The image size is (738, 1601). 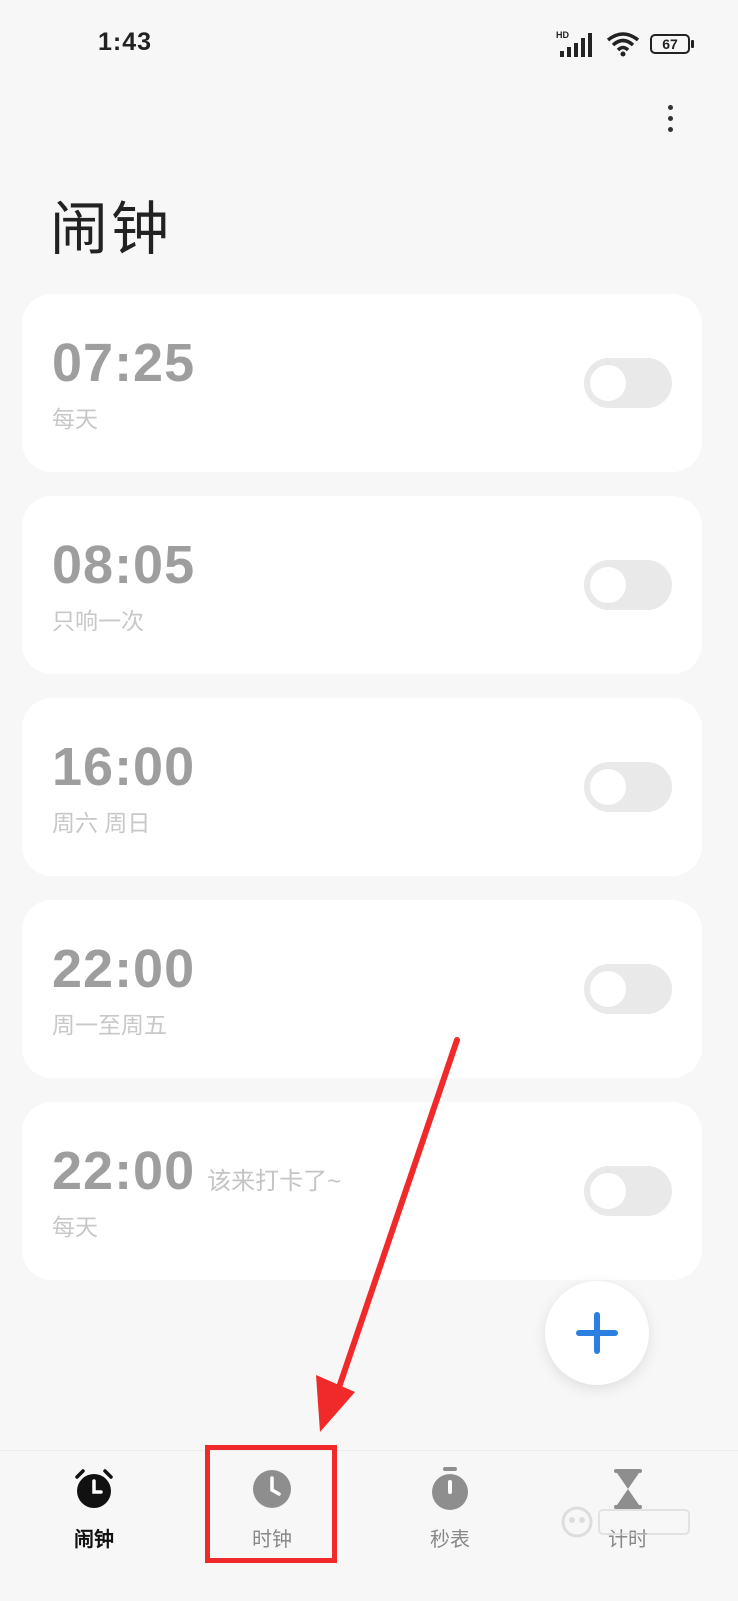 I want to click on alarm-time: 08:05, so click(x=124, y=565).